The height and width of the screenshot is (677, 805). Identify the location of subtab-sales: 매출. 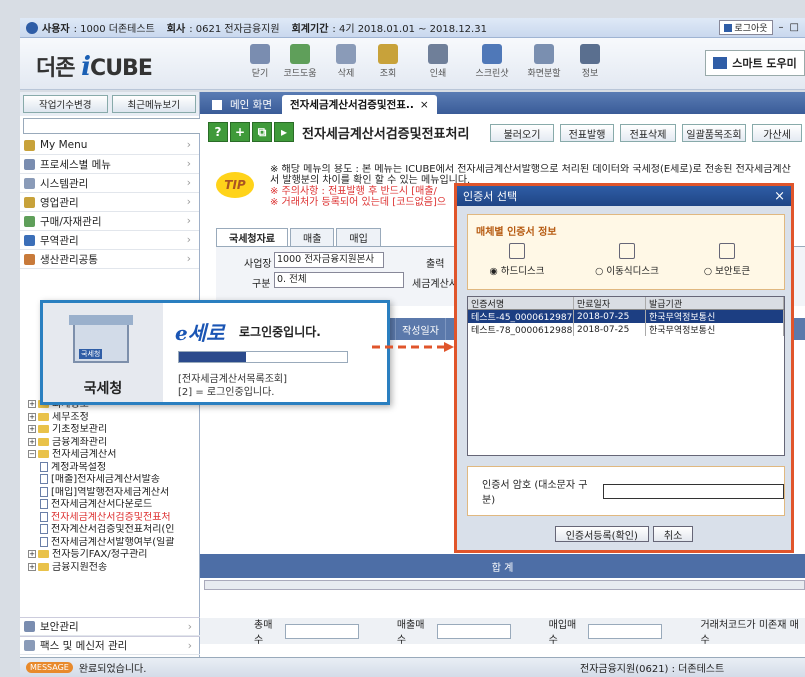
(312, 237).